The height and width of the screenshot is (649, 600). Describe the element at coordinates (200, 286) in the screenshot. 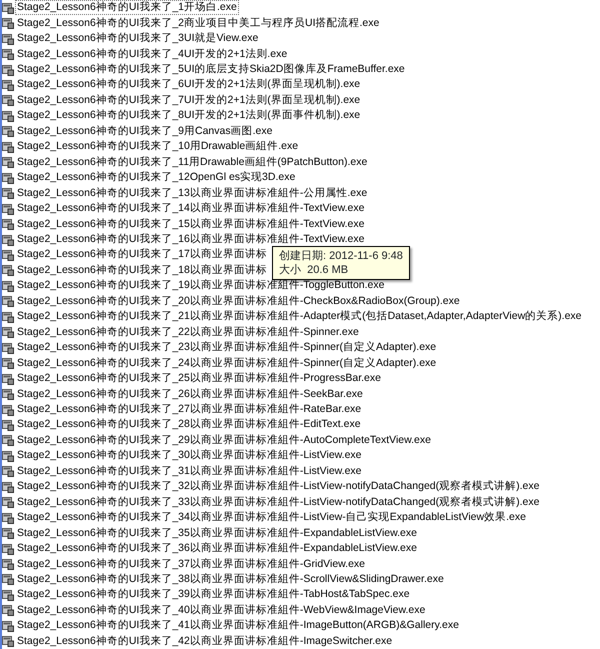

I see `file-name: Stage2_Lesson6神奇的UI我来了_19以商业界面讲标准組件-ToggleButton.exe` at that location.